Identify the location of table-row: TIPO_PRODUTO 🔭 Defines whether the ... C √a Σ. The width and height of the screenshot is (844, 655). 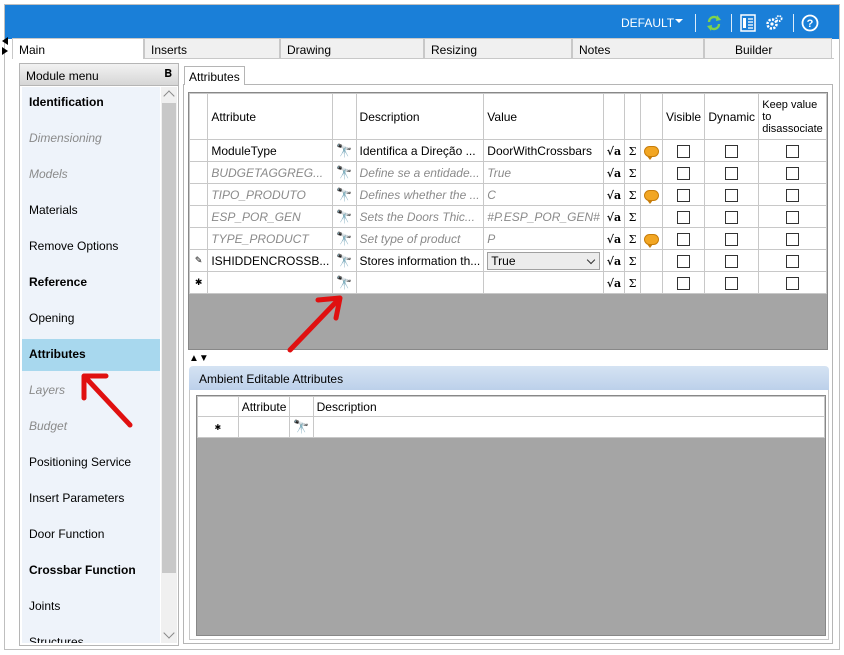
(508, 194).